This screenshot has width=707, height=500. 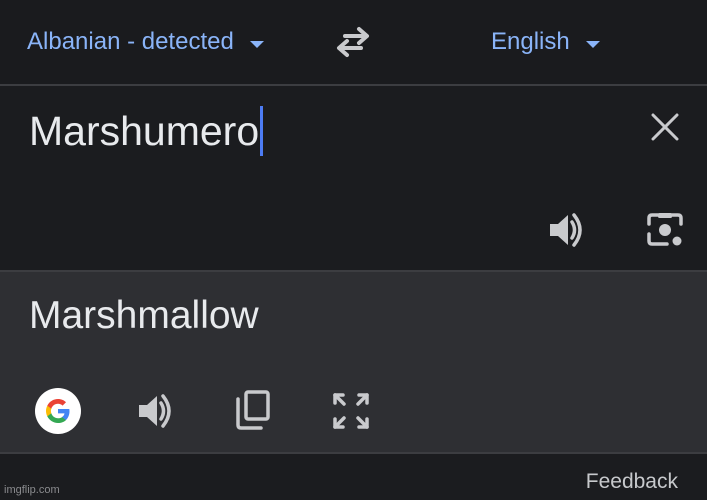 I want to click on source-text: Marshumero, so click(x=144, y=130).